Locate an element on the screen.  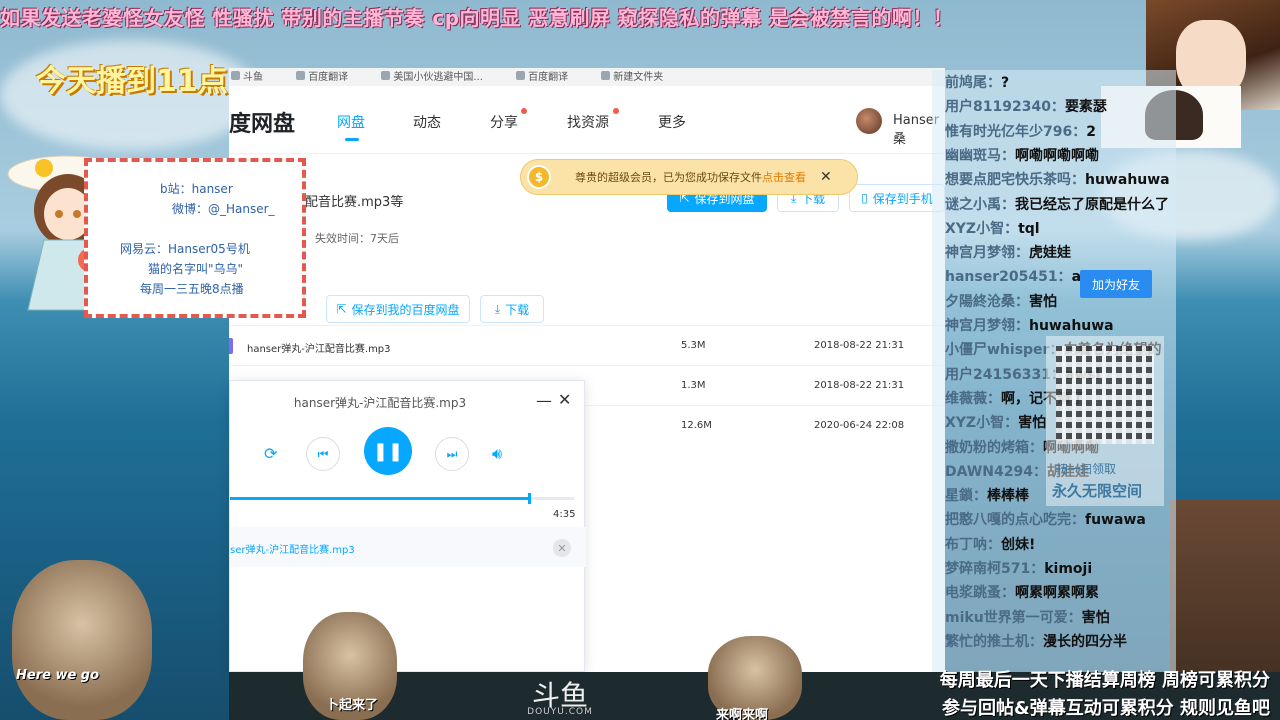
playlist-track-name: ser弹丸-沪江配音比赛.mp3 is located at coordinates (292, 548).